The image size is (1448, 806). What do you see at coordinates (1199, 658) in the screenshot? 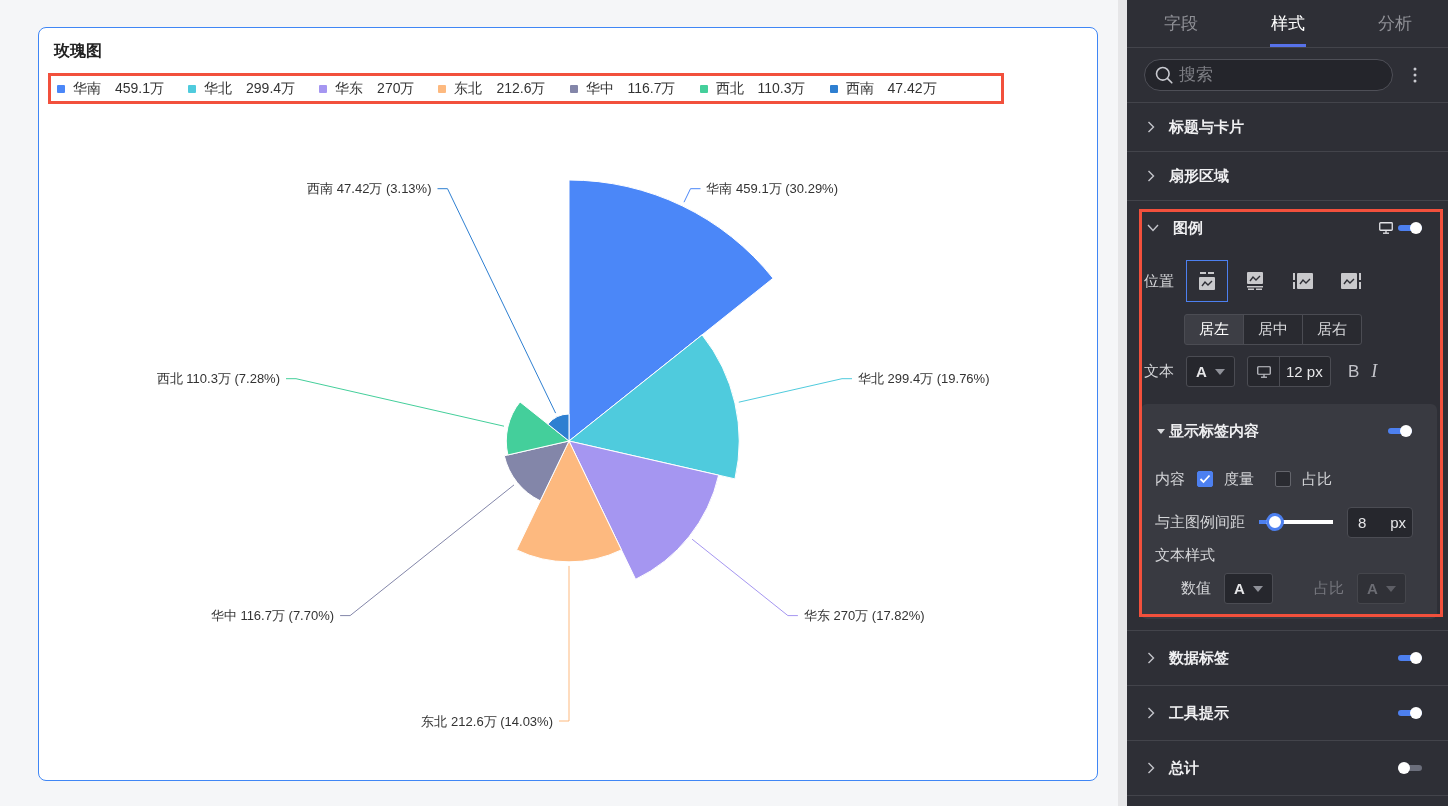
I see `section-title: 数据标签` at bounding box center [1199, 658].